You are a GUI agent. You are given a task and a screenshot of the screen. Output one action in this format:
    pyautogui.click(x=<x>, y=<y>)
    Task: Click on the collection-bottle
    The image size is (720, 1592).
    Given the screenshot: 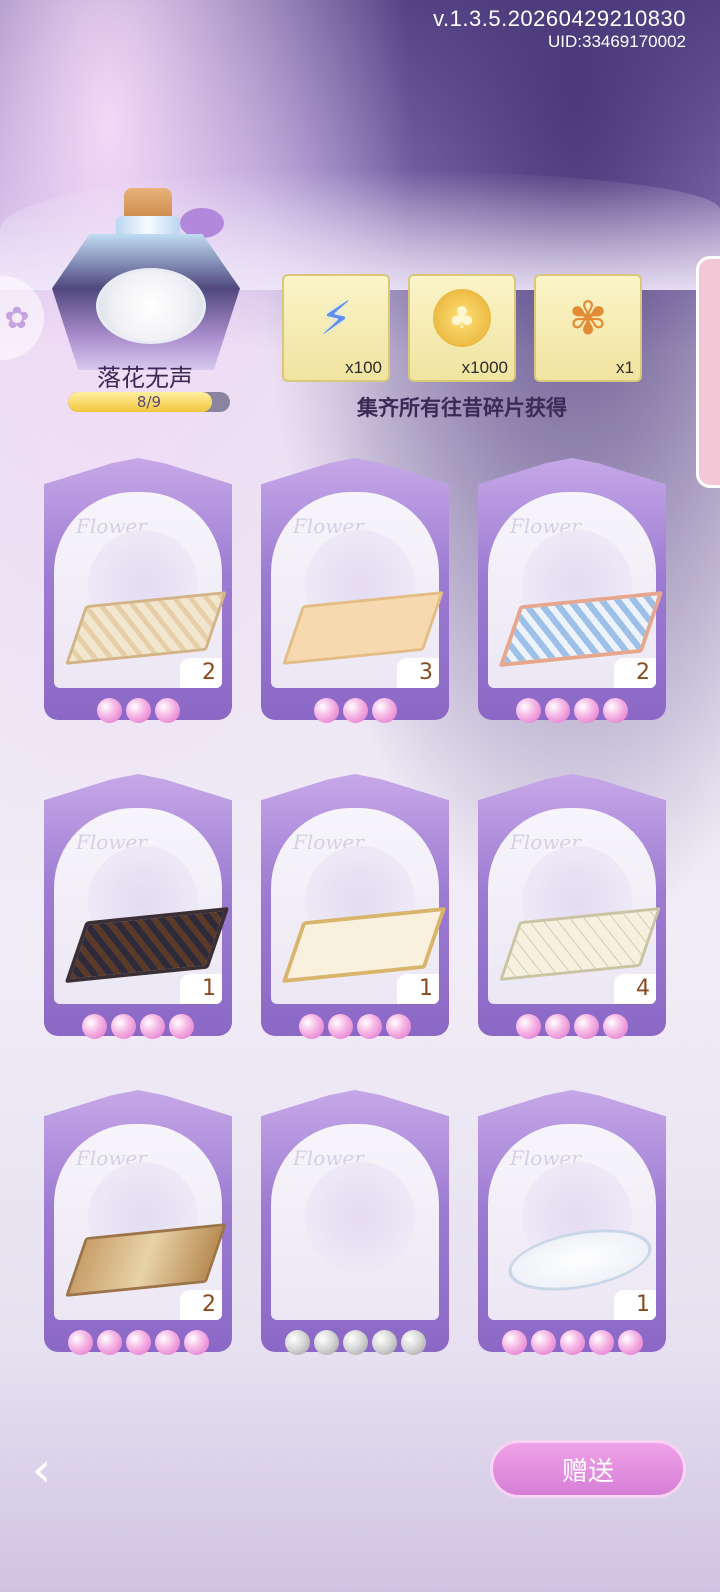 What is the action you would take?
    pyautogui.click(x=146, y=281)
    